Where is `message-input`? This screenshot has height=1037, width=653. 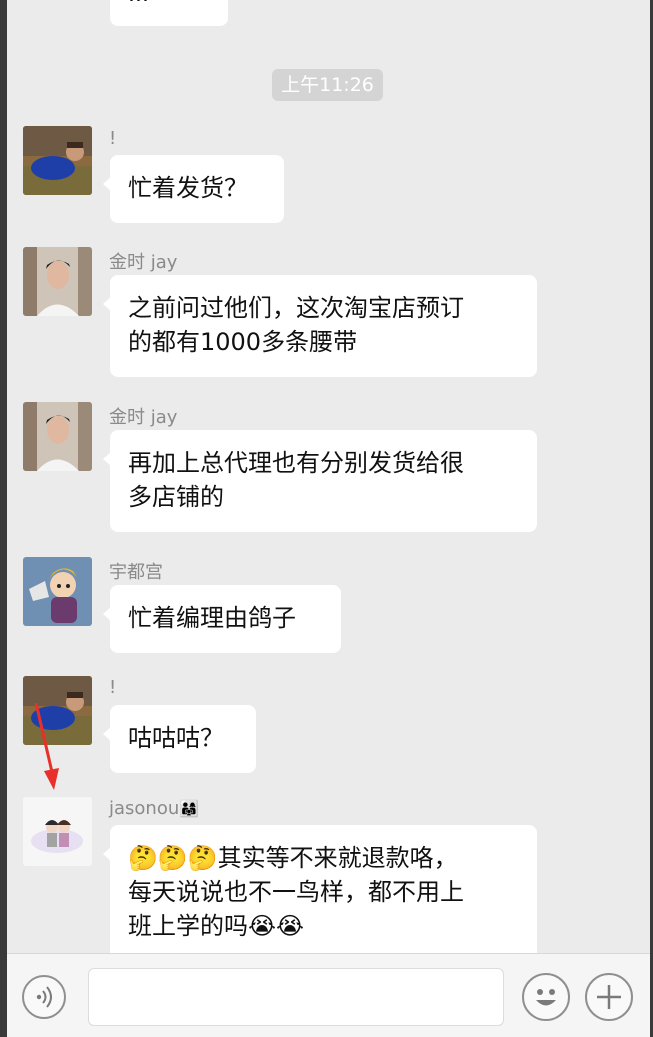
message-input is located at coordinates (296, 997).